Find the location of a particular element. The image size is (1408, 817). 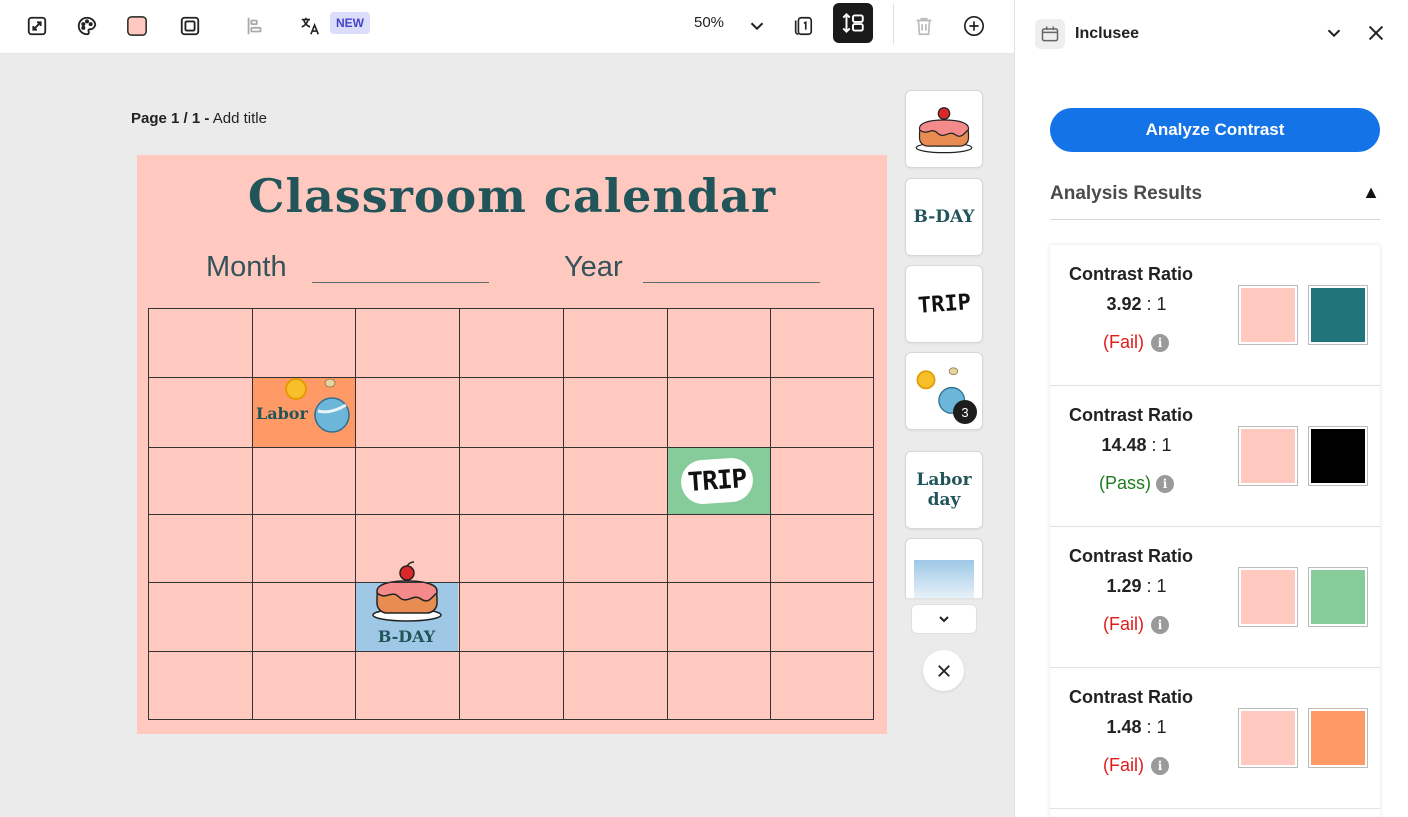

selection-count-badge: 3 is located at coordinates (965, 412).